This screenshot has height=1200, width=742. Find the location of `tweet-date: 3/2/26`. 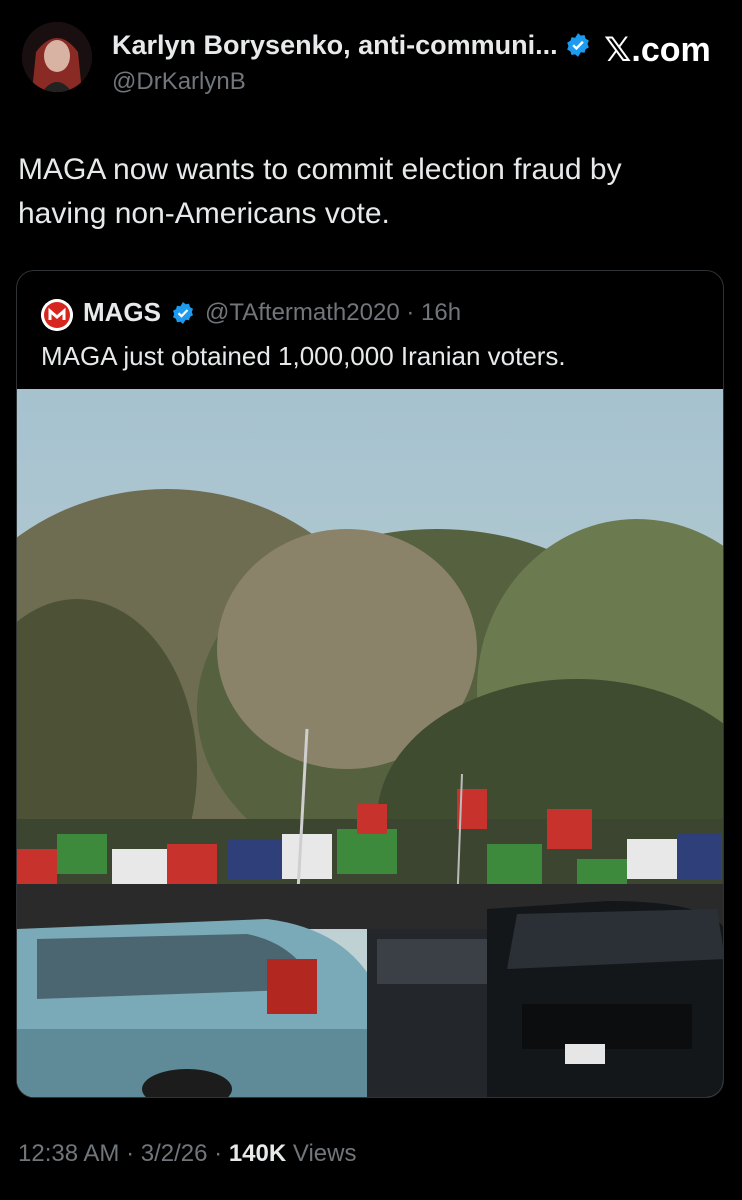

tweet-date: 3/2/26 is located at coordinates (174, 1153).